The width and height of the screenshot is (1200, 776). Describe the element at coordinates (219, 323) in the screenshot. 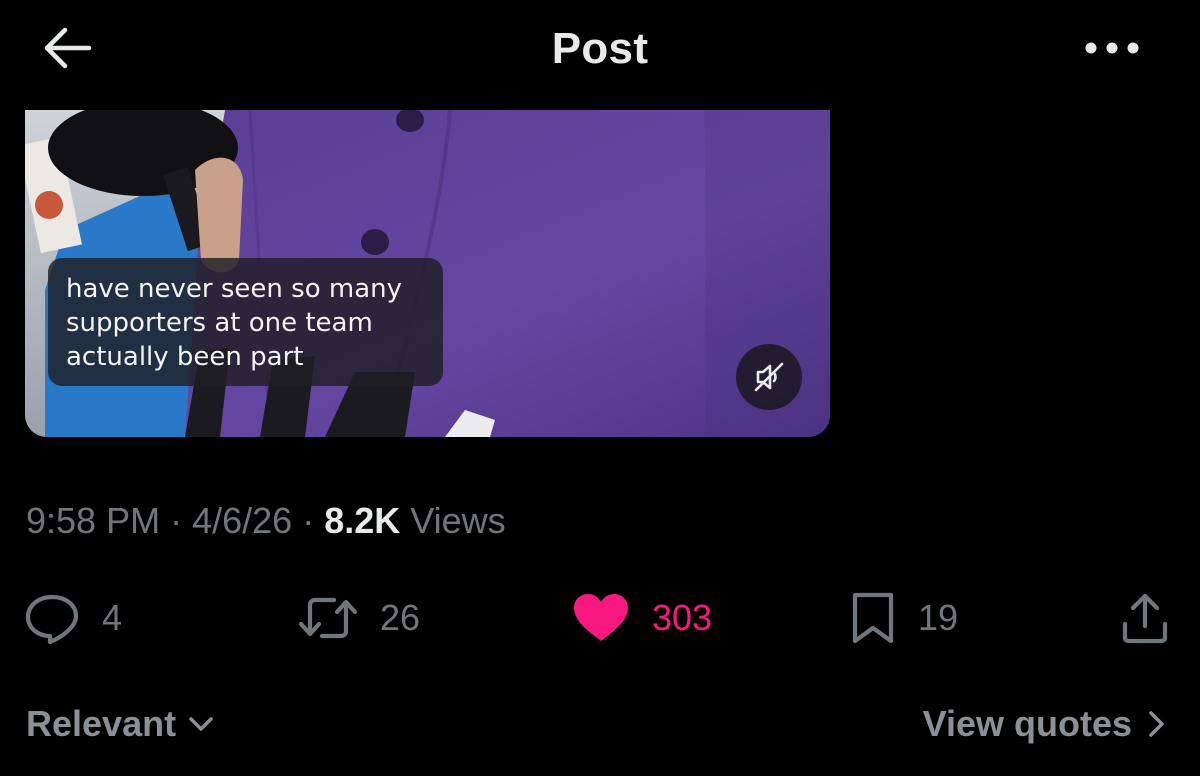

I see `caption-line: supporters at one team` at that location.